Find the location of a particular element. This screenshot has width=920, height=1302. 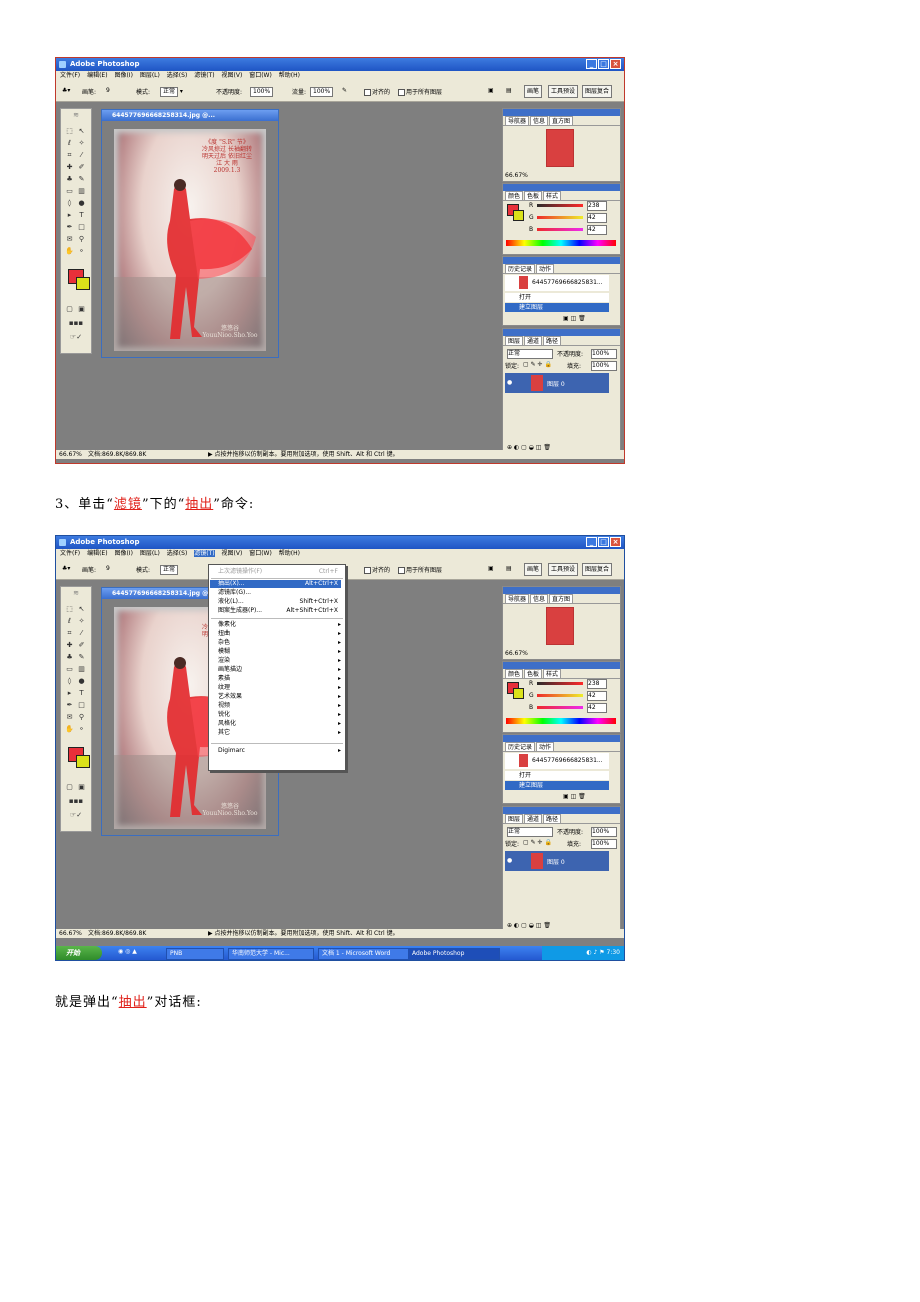

tab-channels: 通道 is located at coordinates (533, 818).